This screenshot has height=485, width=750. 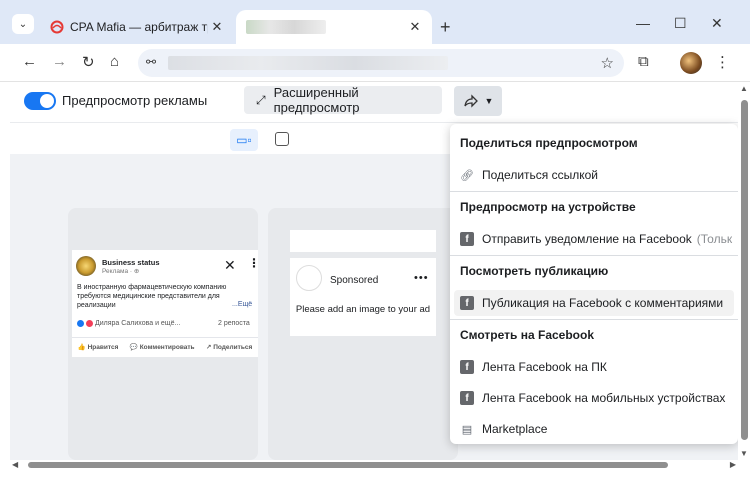 I want to click on chevron-down-icon: ⌄, so click(x=23, y=24).